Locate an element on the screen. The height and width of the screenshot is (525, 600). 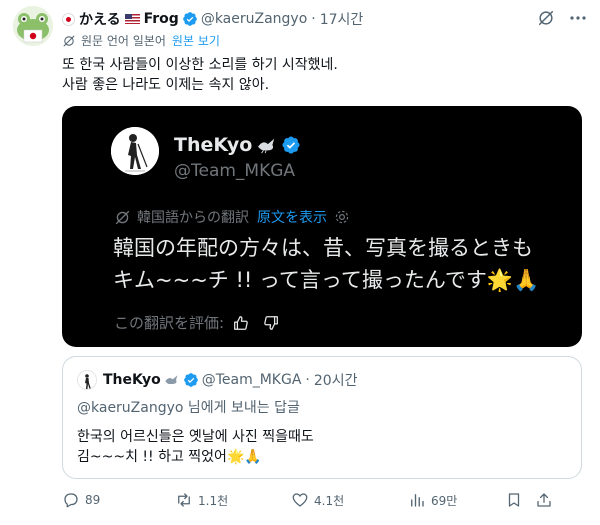
views-button: 69만 is located at coordinates (432, 500).